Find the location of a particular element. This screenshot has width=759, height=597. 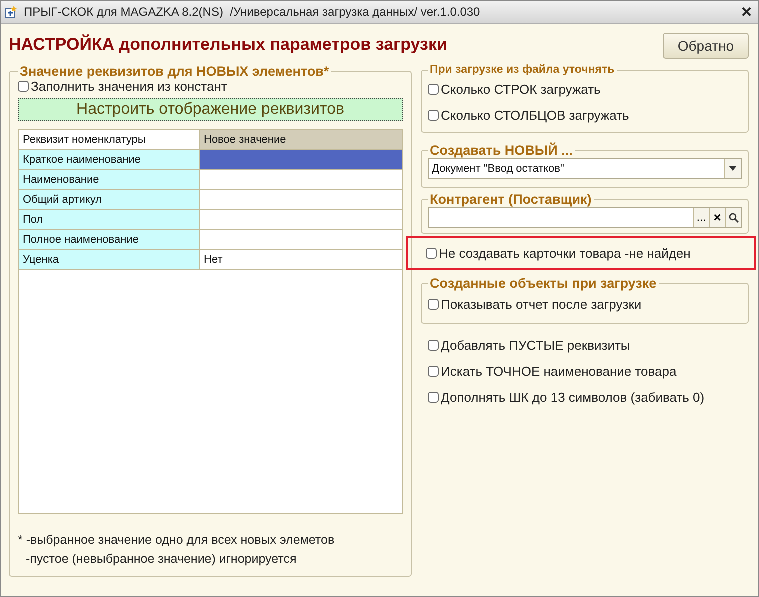

footnote: -пустое (невыбранное значение) игнорируется is located at coordinates (161, 559).